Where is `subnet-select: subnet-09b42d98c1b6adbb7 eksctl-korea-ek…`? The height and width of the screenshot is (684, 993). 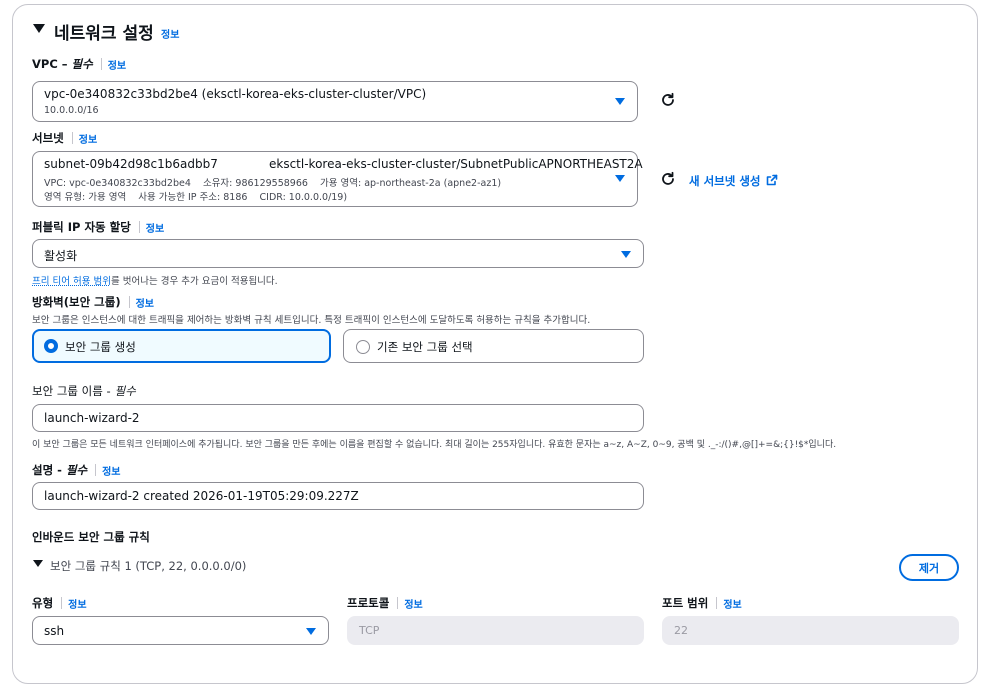 subnet-select: subnet-09b42d98c1b6adbb7 eksctl-korea-ek… is located at coordinates (337, 179).